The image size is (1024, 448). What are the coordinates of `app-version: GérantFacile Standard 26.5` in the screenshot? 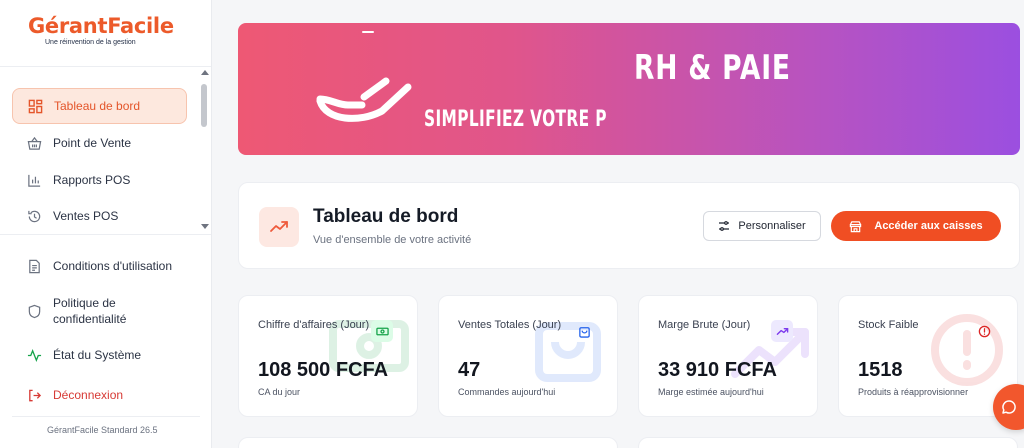 It's located at (102, 430).